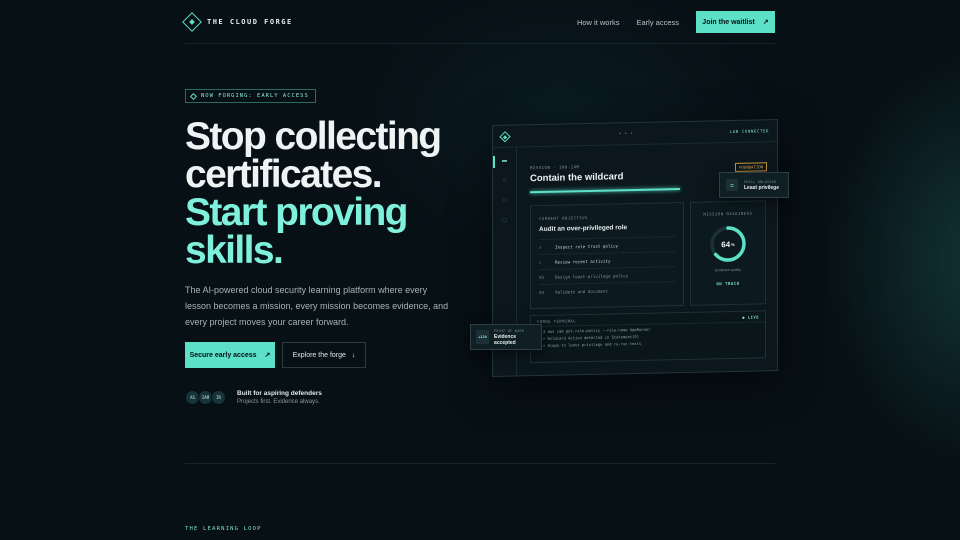 This screenshot has width=960, height=540. Describe the element at coordinates (483, 337) in the screenshot. I see `xp-badge: +120` at that location.